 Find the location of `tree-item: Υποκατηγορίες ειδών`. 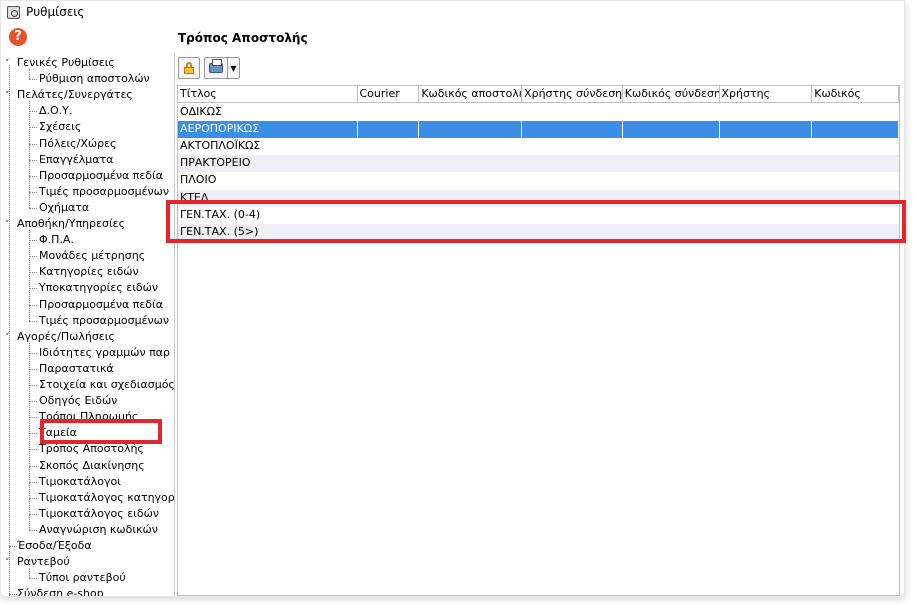

tree-item: Υποκατηγορίες ειδών is located at coordinates (98, 288).